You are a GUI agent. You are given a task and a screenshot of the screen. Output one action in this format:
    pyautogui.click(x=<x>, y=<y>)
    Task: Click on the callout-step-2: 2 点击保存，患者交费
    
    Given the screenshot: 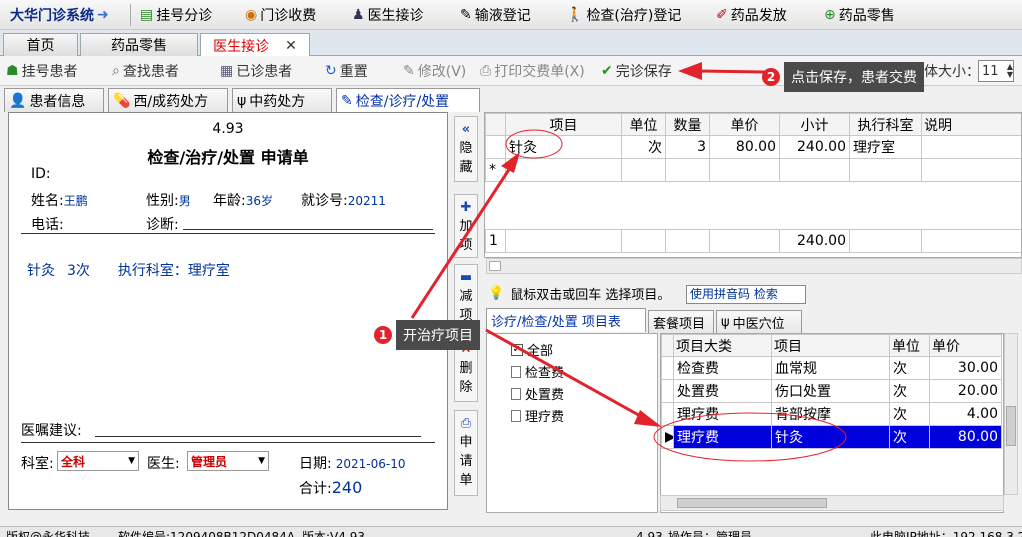 What is the action you would take?
    pyautogui.click(x=843, y=77)
    